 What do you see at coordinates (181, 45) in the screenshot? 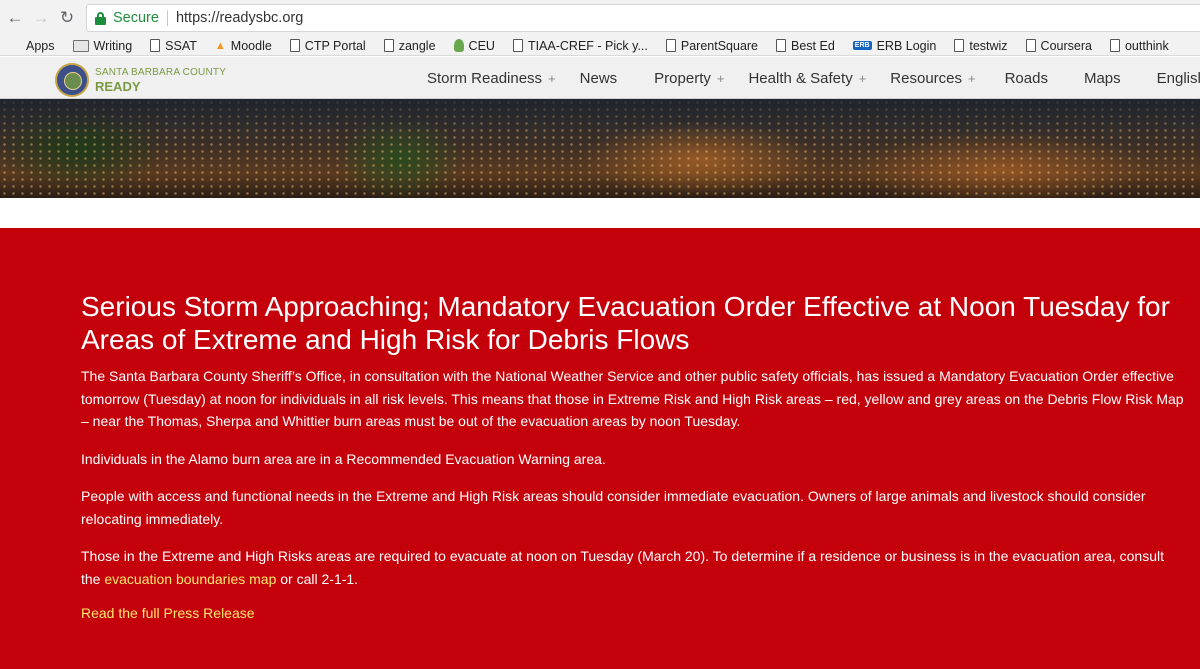
I see `bookmark-label: SSAT` at bounding box center [181, 45].